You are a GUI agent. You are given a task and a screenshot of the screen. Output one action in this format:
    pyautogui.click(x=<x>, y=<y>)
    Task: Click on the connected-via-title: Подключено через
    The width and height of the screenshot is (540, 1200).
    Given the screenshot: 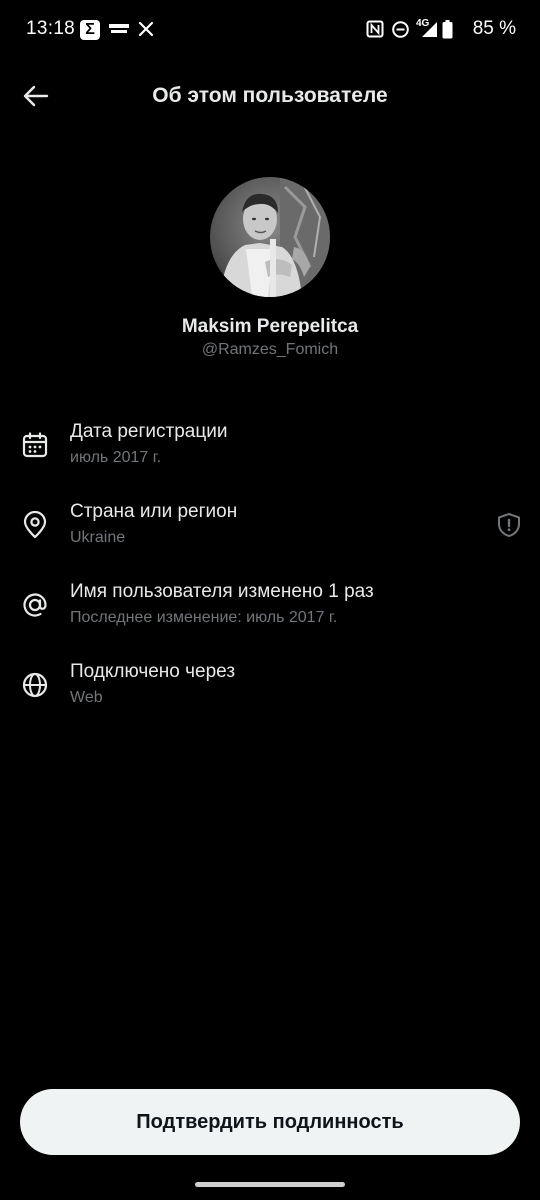 What is the action you would take?
    pyautogui.click(x=153, y=671)
    